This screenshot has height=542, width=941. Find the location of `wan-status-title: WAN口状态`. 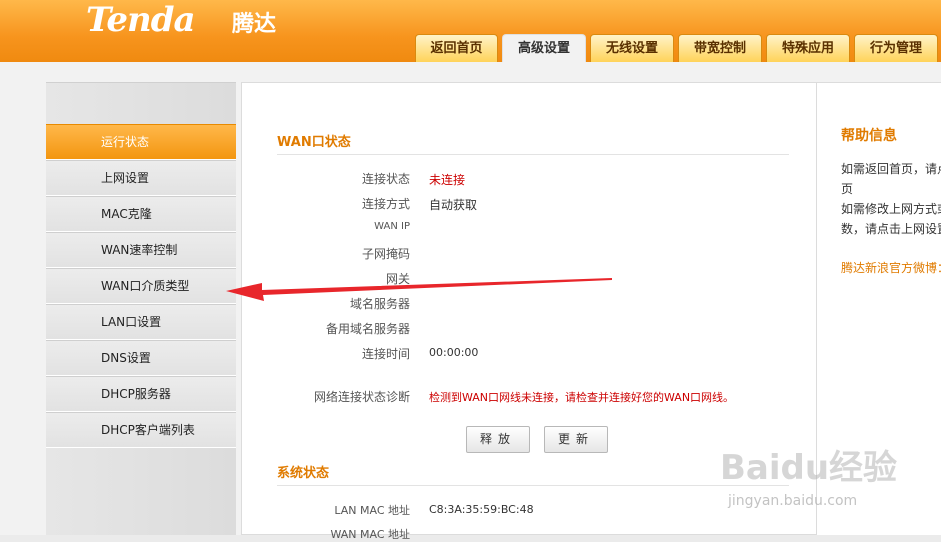

wan-status-title: WAN口状态 is located at coordinates (314, 142).